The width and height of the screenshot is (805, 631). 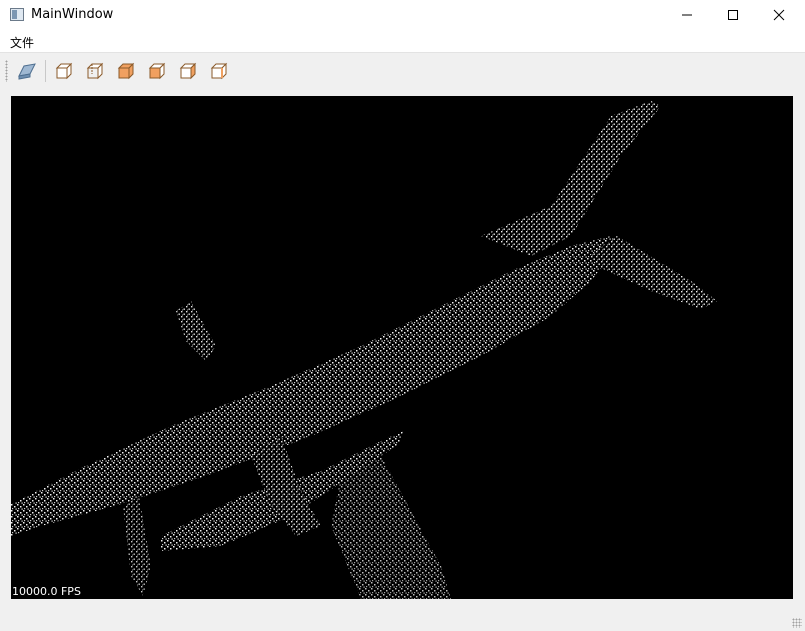 I want to click on view-top-button, so click(x=126, y=71).